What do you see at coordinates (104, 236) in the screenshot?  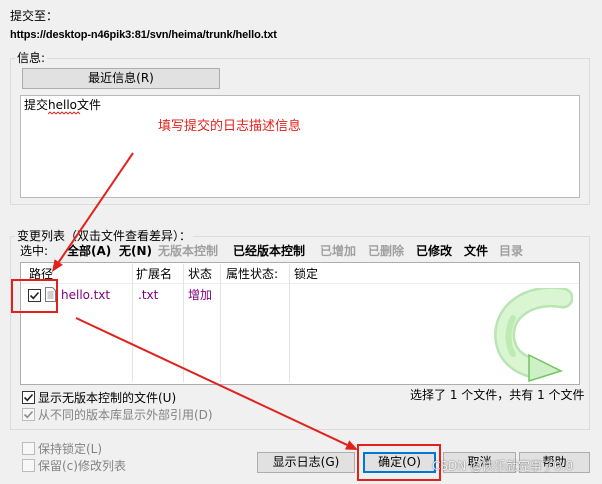 I see `changes-group-title: 变更列表（双击文件查看差异）：` at bounding box center [104, 236].